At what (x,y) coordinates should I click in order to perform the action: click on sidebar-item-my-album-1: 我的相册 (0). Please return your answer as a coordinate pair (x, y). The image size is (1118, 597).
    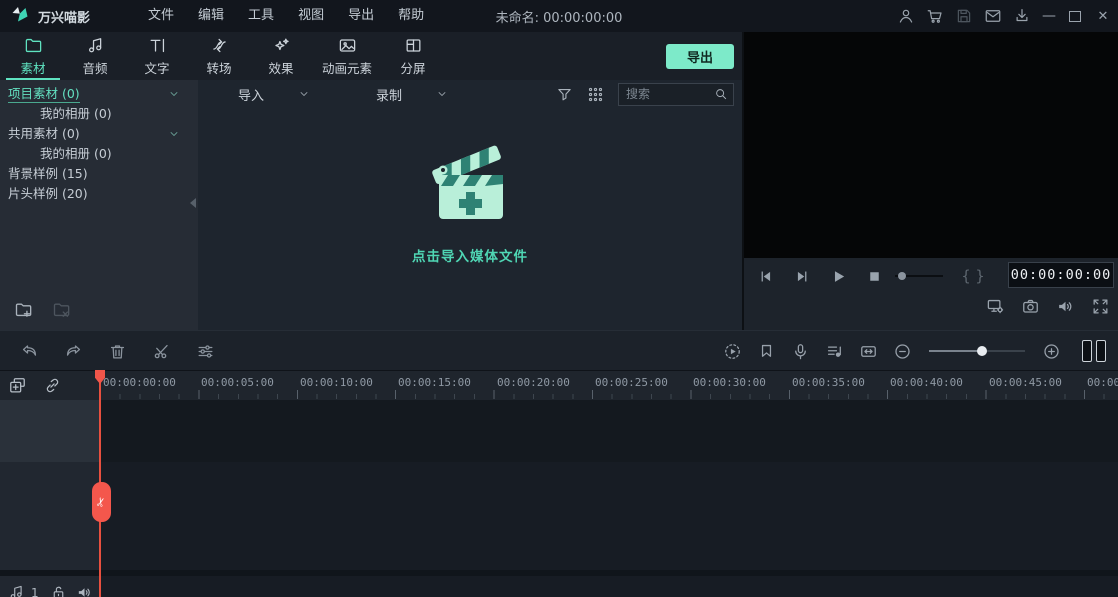
    Looking at the image, I should click on (99, 114).